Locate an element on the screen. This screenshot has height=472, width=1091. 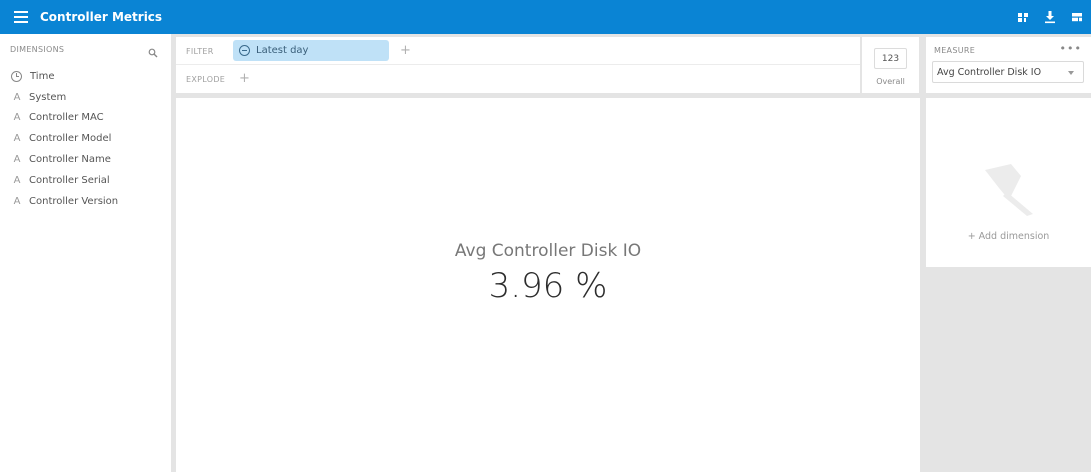
top-bar: Controller Metrics is located at coordinates (545, 17).